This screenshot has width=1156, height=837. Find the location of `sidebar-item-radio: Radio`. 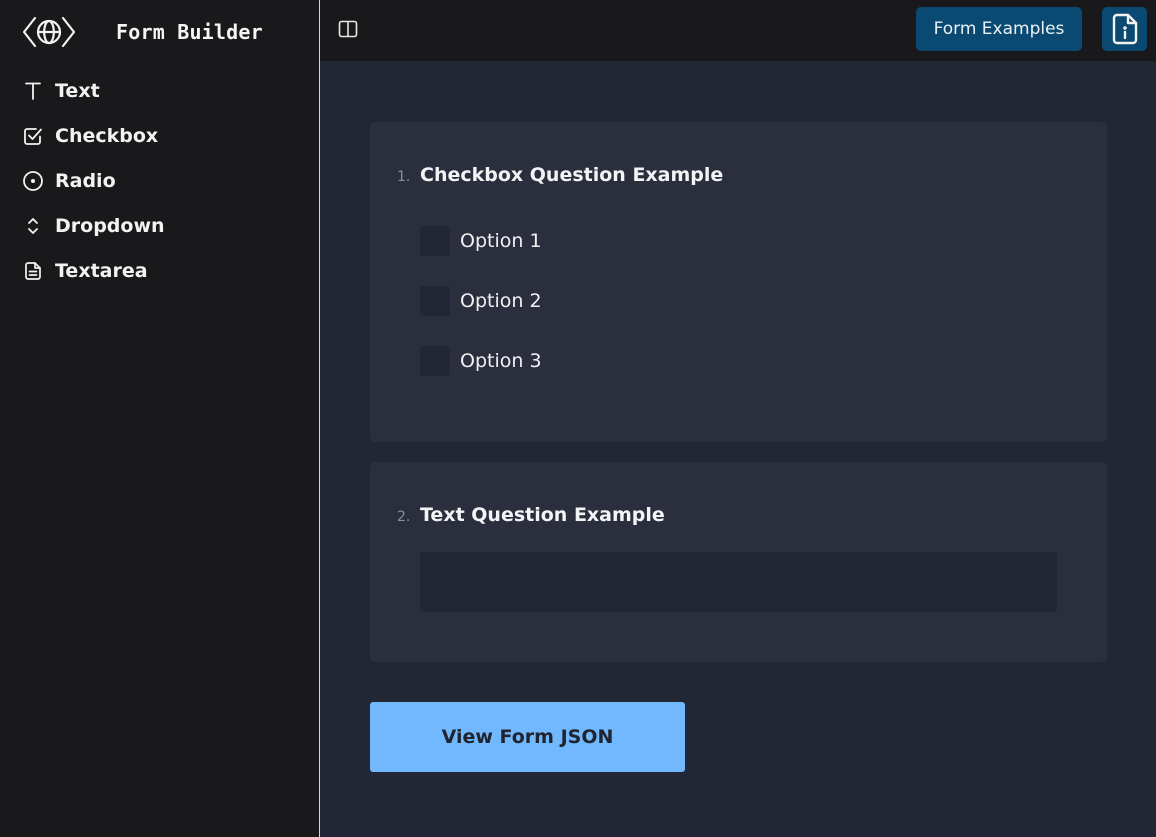

sidebar-item-radio: Radio is located at coordinates (162, 180).